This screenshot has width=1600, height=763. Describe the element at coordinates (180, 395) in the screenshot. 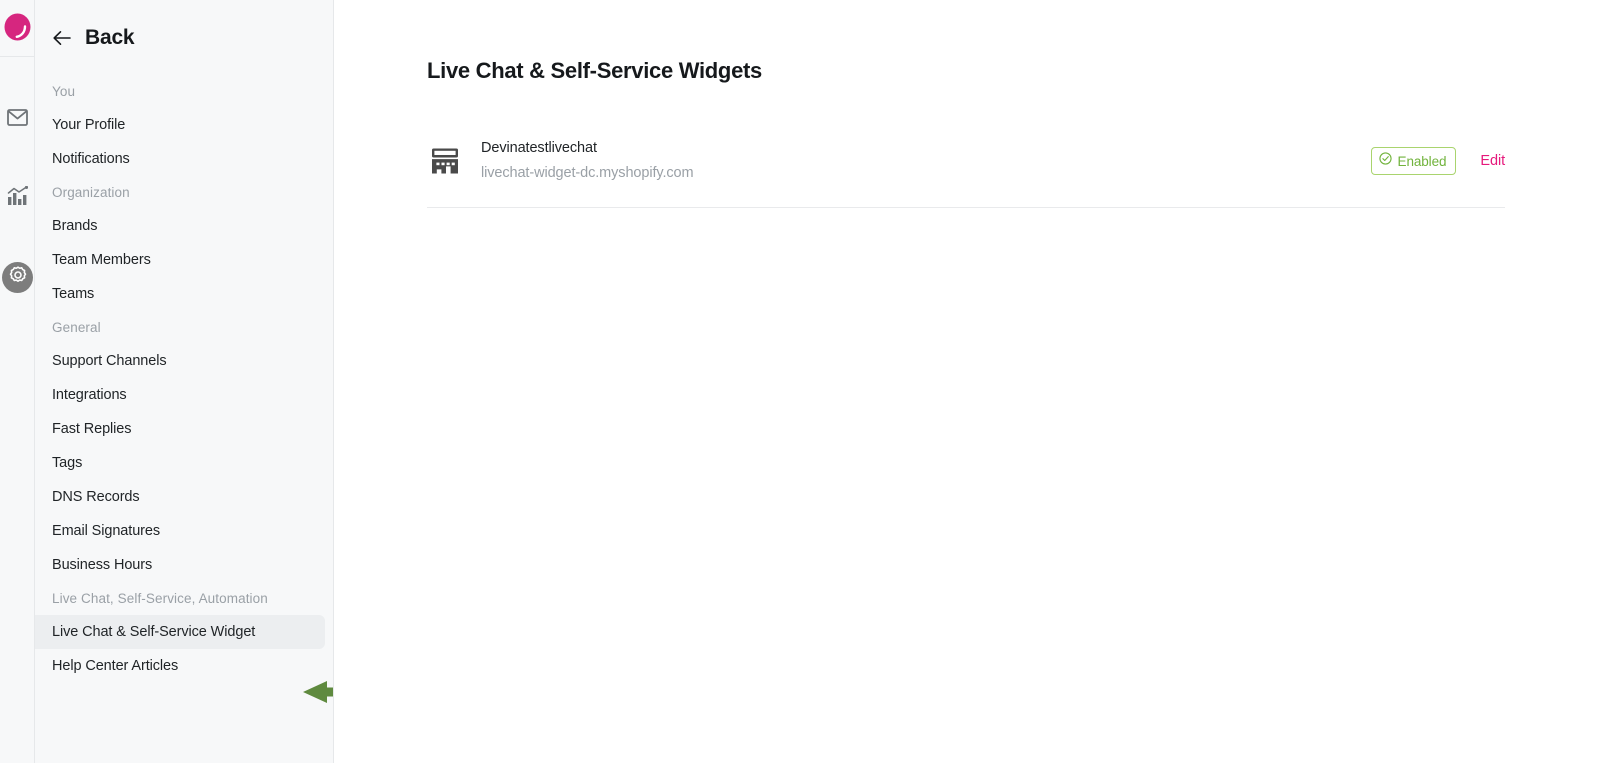

I see `sidebar-item-integrations: Integrations` at that location.